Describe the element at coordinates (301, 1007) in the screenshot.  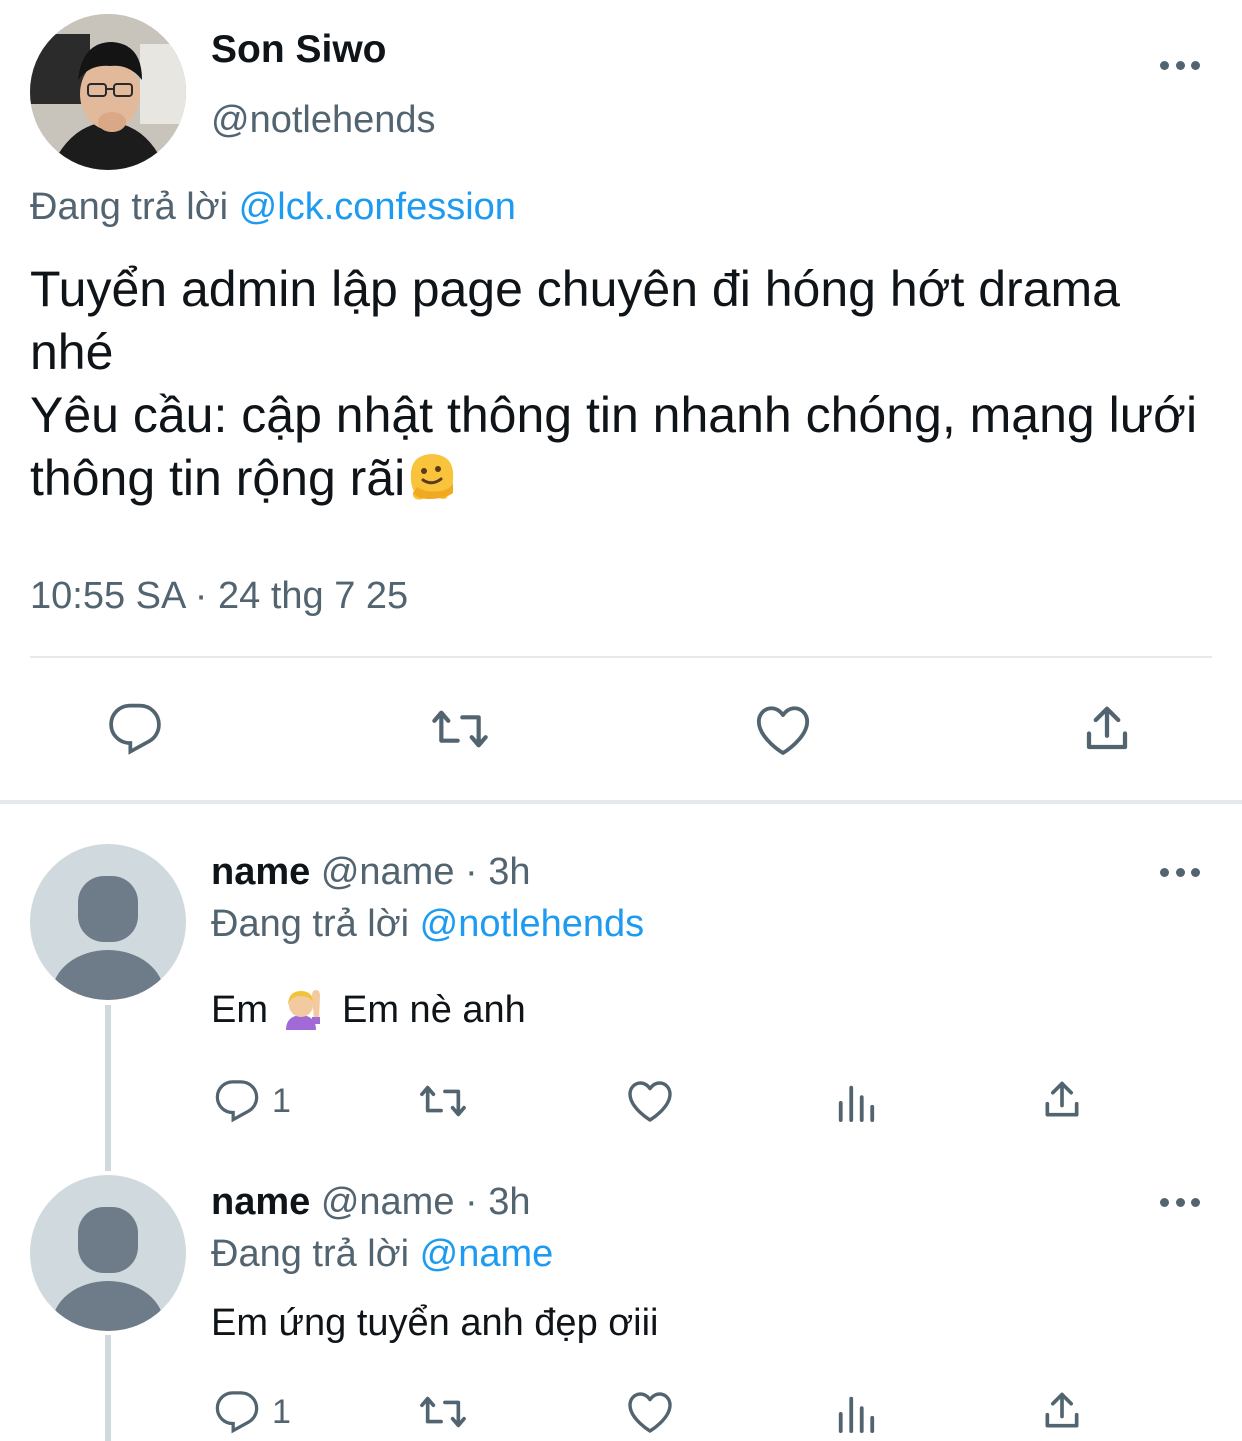
I see `person-raising-hand-emoji-icon` at that location.